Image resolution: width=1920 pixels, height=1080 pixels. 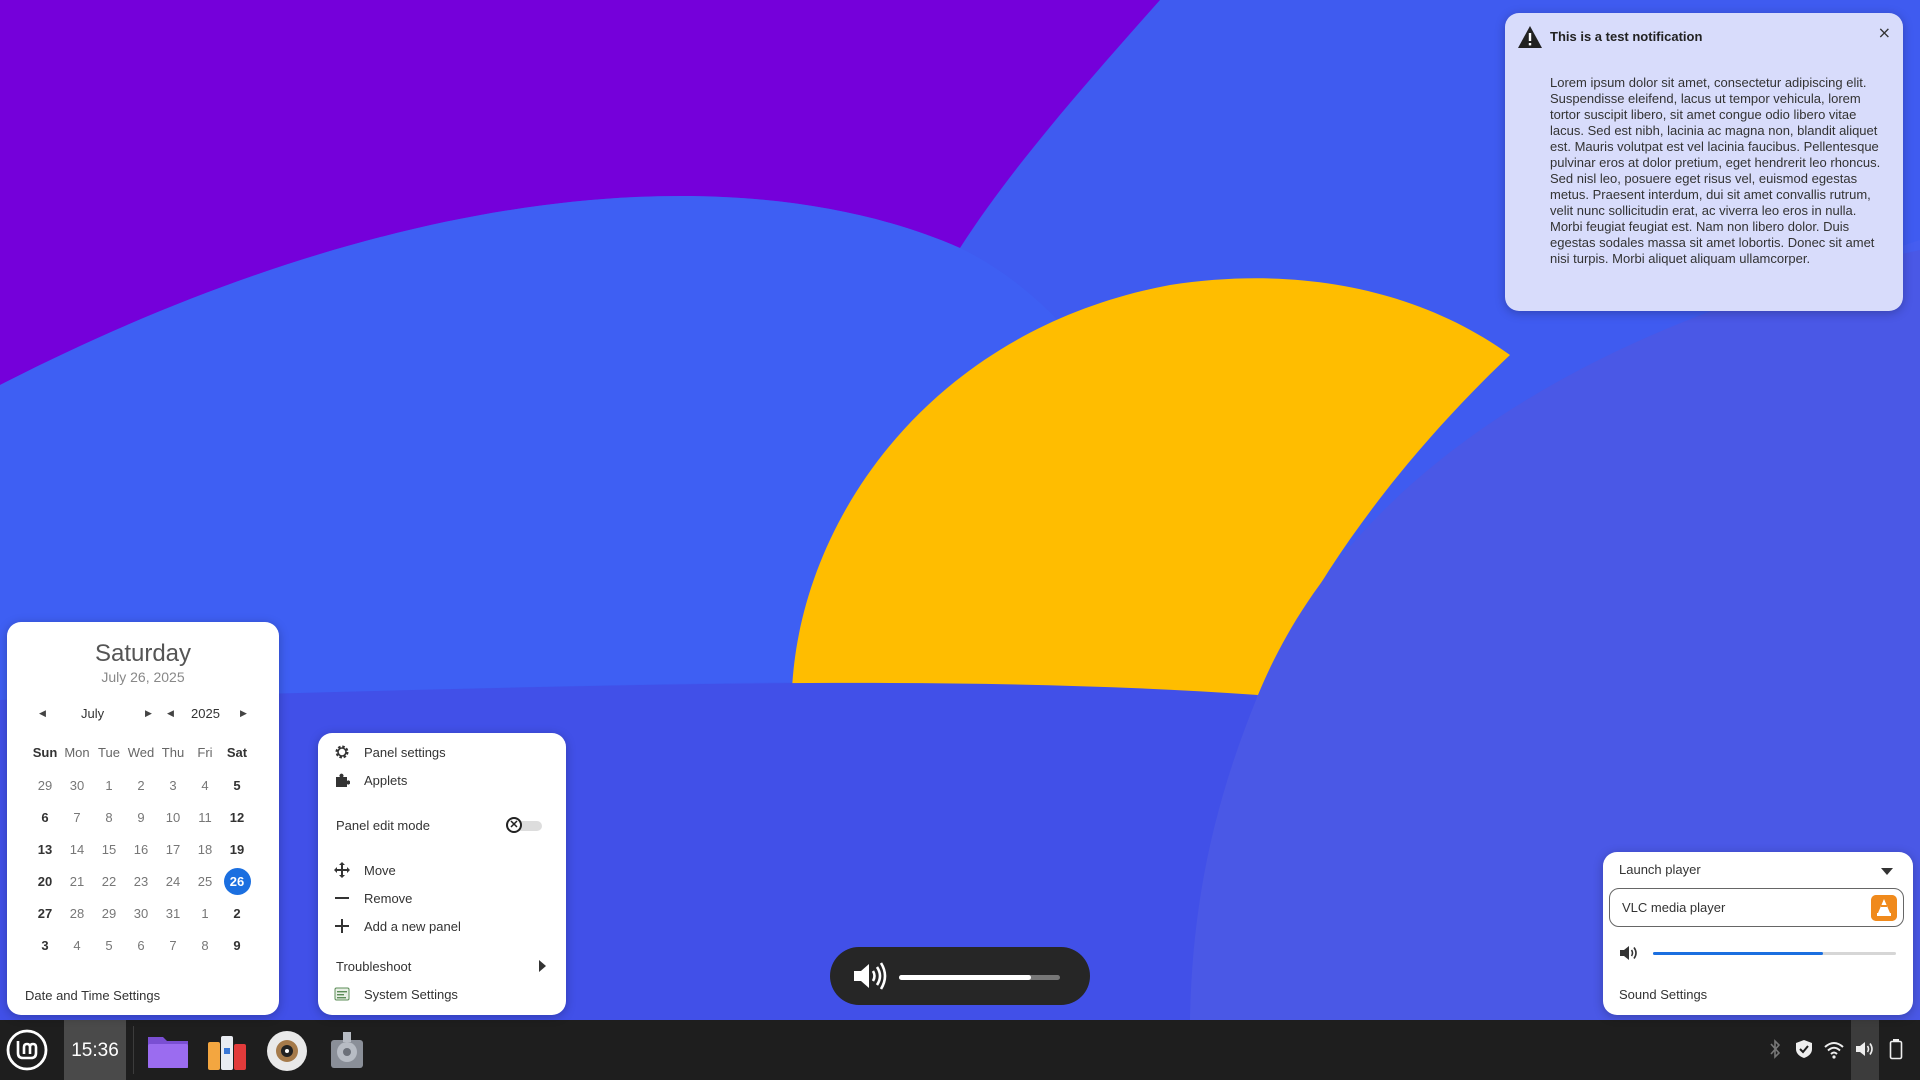 What do you see at coordinates (1884, 32) in the screenshot?
I see `close-icon: ×` at bounding box center [1884, 32].